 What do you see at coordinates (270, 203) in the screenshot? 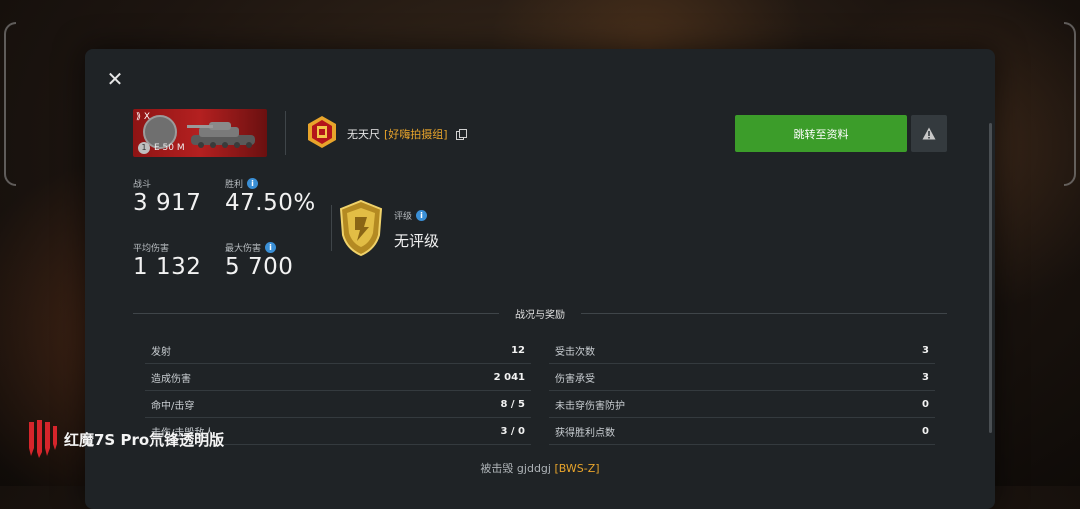
I see `stat-value: 47.50%` at bounding box center [270, 203].